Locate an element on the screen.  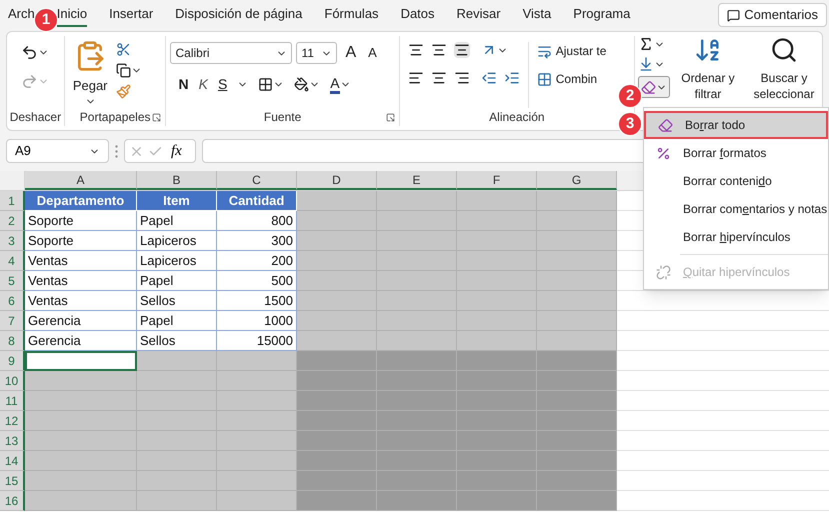
column-header: A is located at coordinates (81, 180).